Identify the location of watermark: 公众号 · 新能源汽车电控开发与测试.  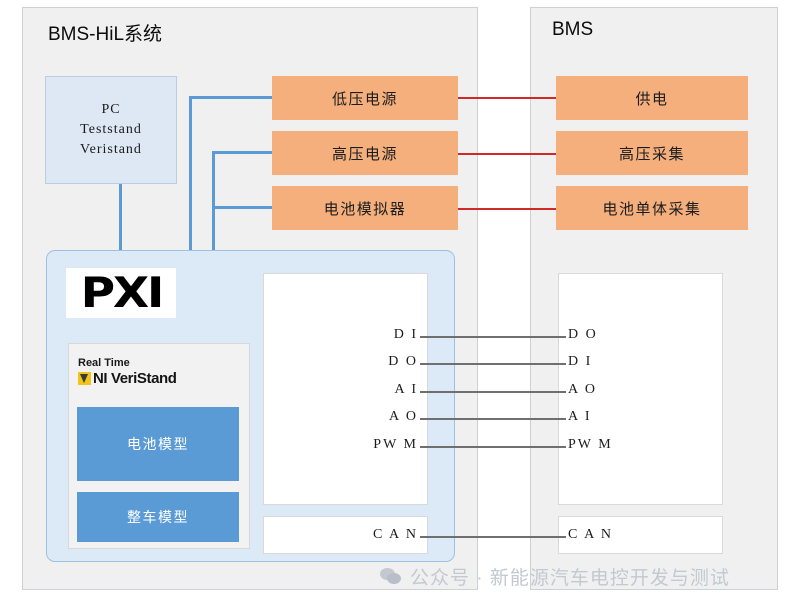
(555, 576).